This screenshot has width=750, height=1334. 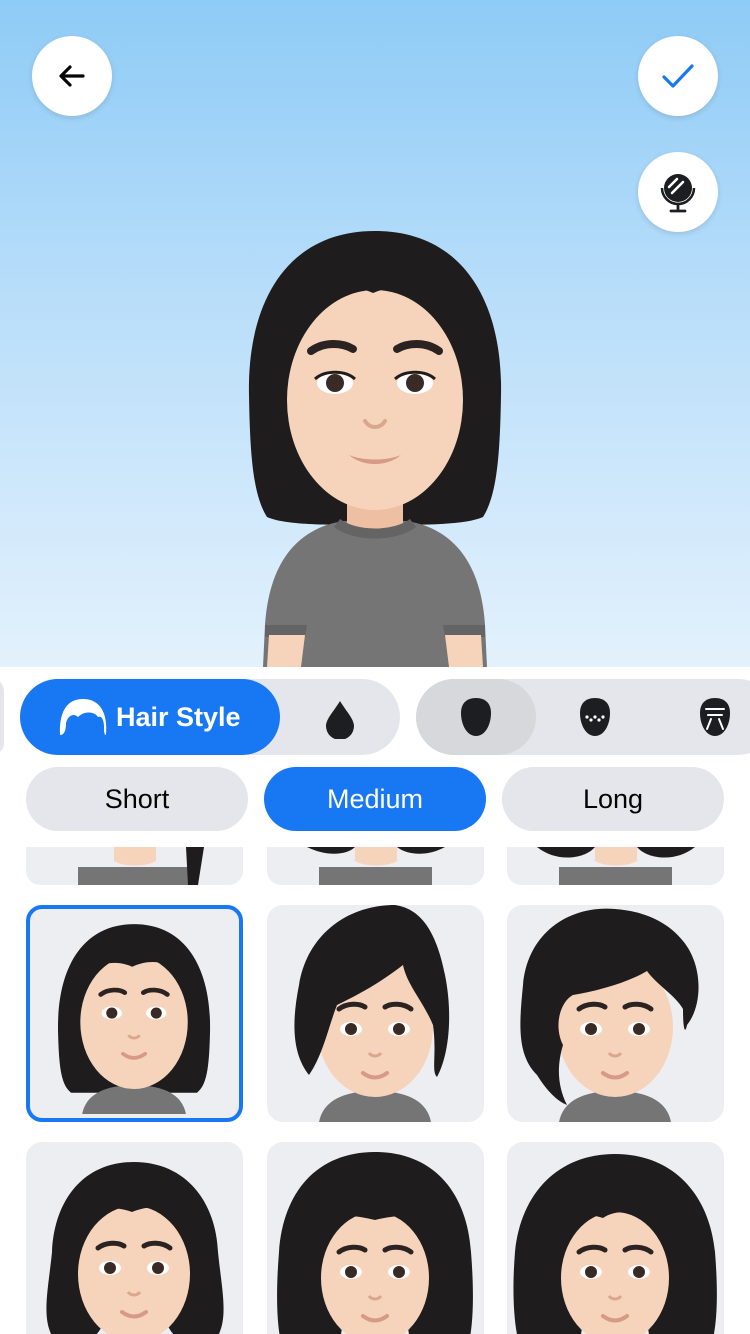 I want to click on tab-hair-color, so click(x=340, y=721).